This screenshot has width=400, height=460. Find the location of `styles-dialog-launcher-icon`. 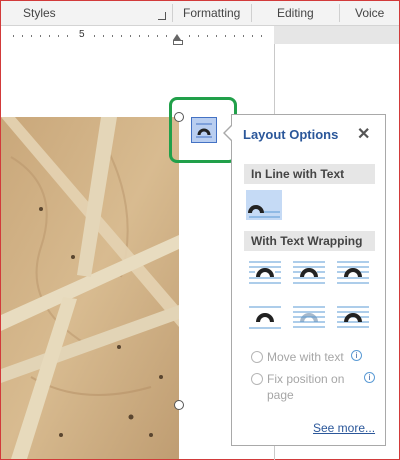

styles-dialog-launcher-icon is located at coordinates (162, 16).